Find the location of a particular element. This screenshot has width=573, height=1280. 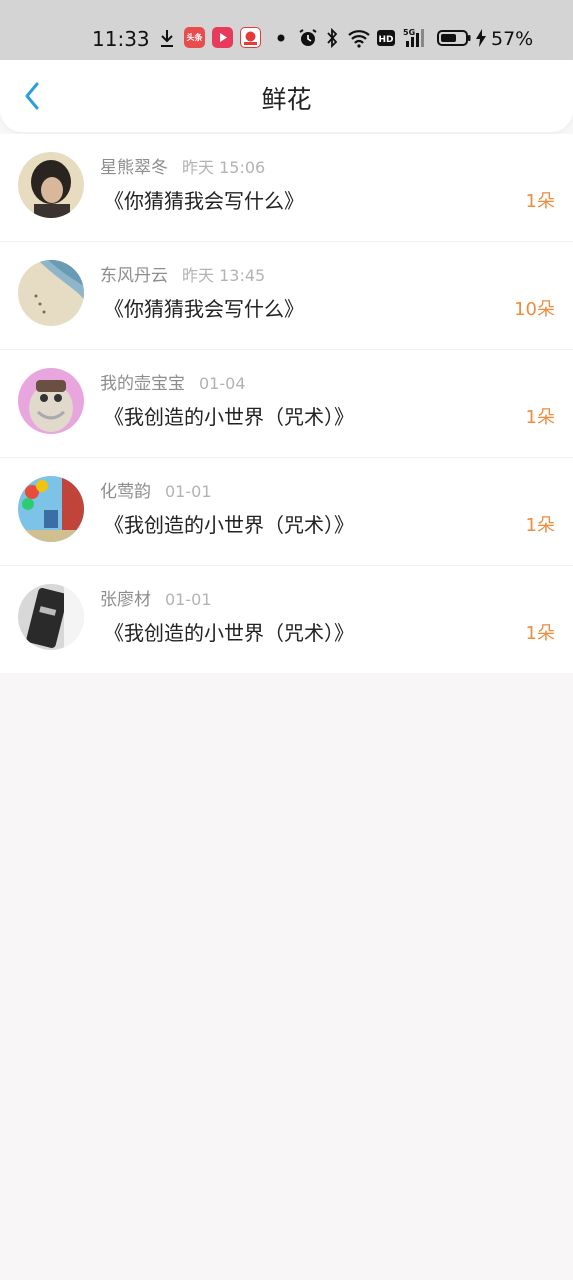

charging-icon is located at coordinates (481, 38).